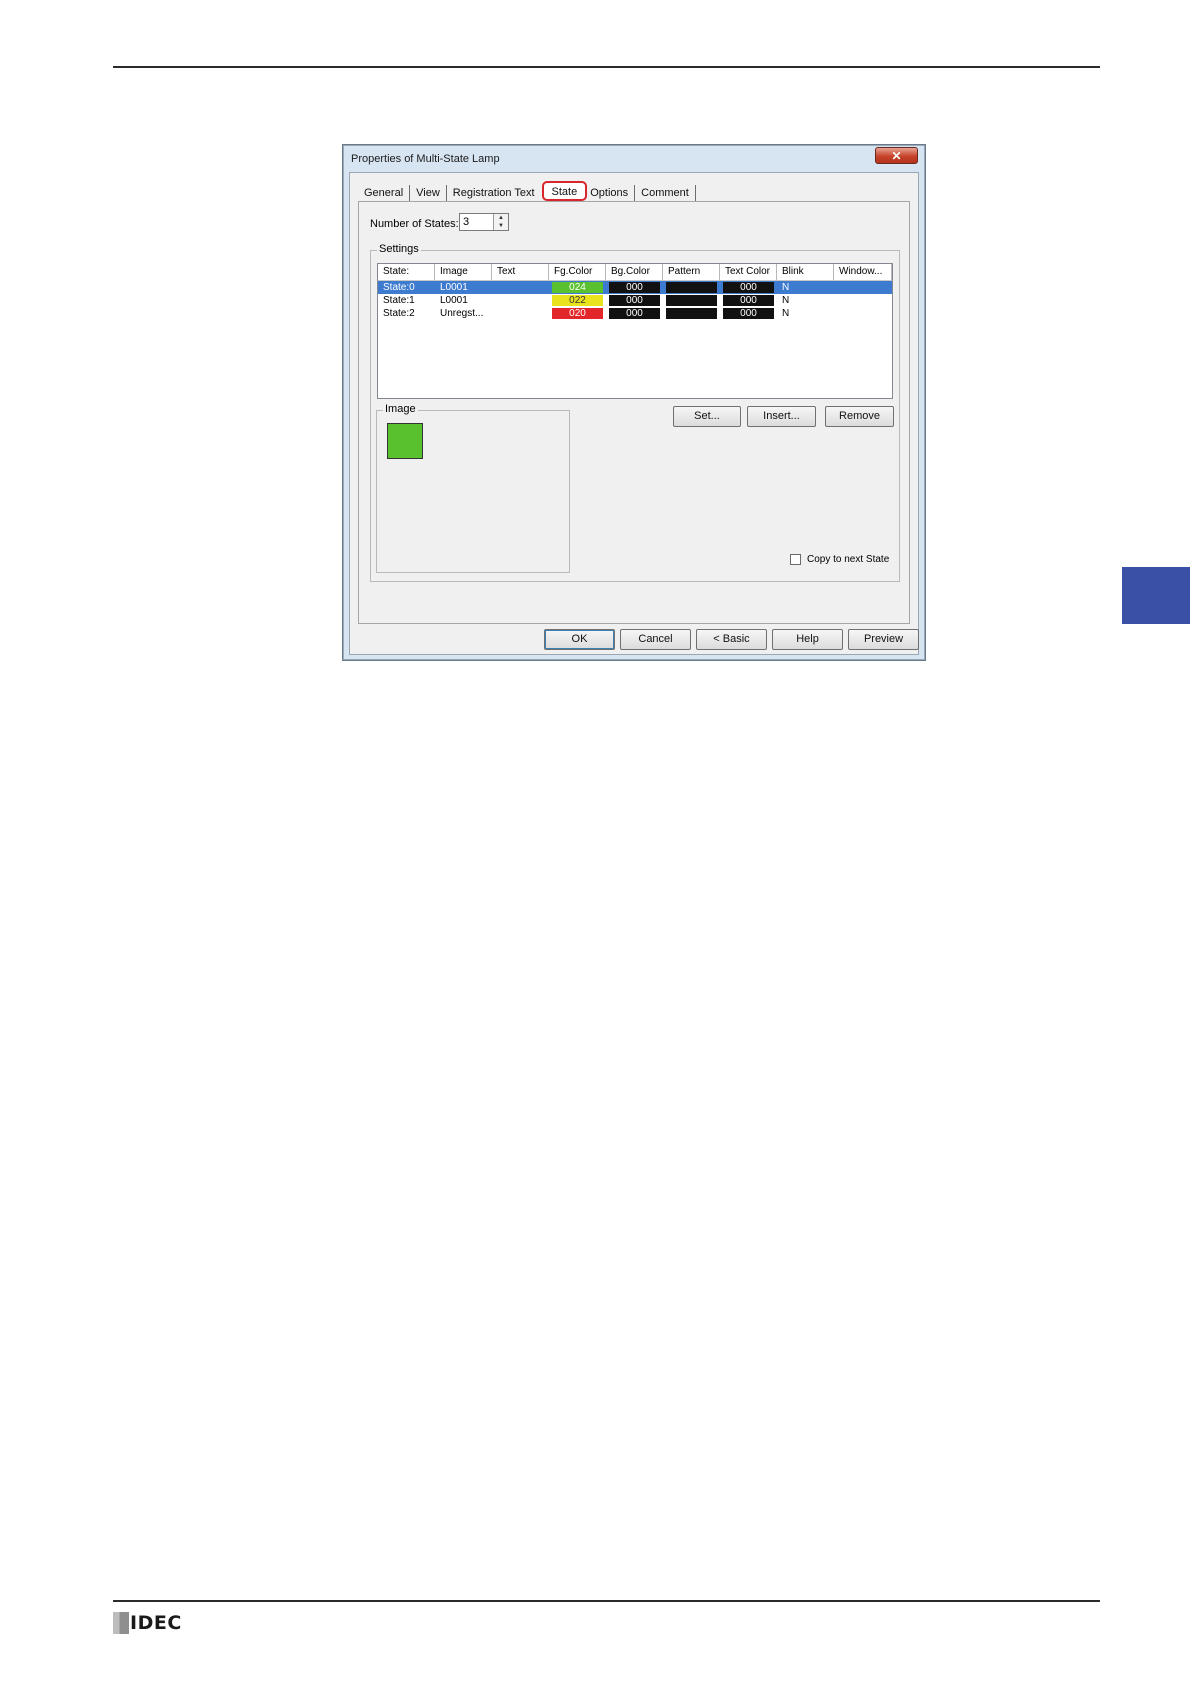 This screenshot has height=1684, width=1190. What do you see at coordinates (399, 300) in the screenshot?
I see `cell-state: State:1` at bounding box center [399, 300].